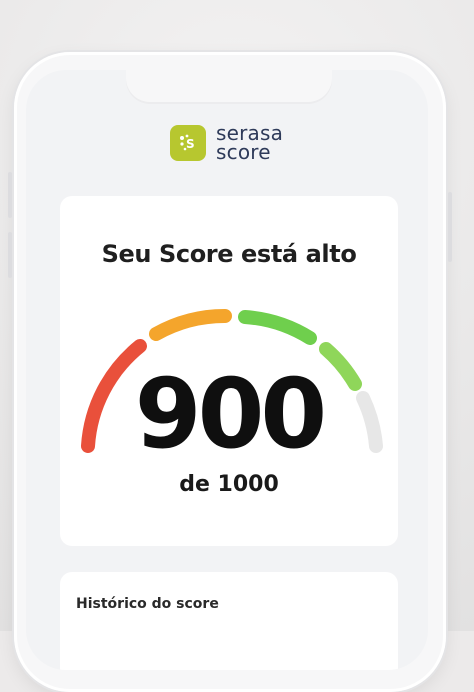 The width and height of the screenshot is (474, 692). I want to click on logo-text-line2: score, so click(243, 152).